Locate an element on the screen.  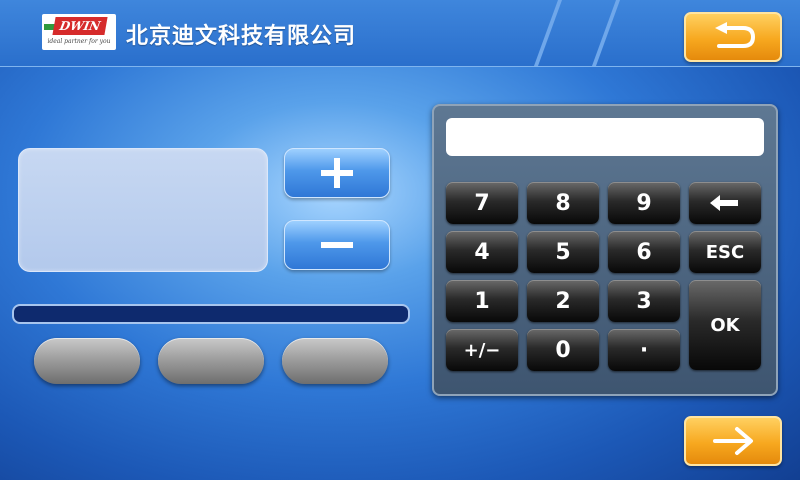
key-6: 6 is located at coordinates (644, 252).